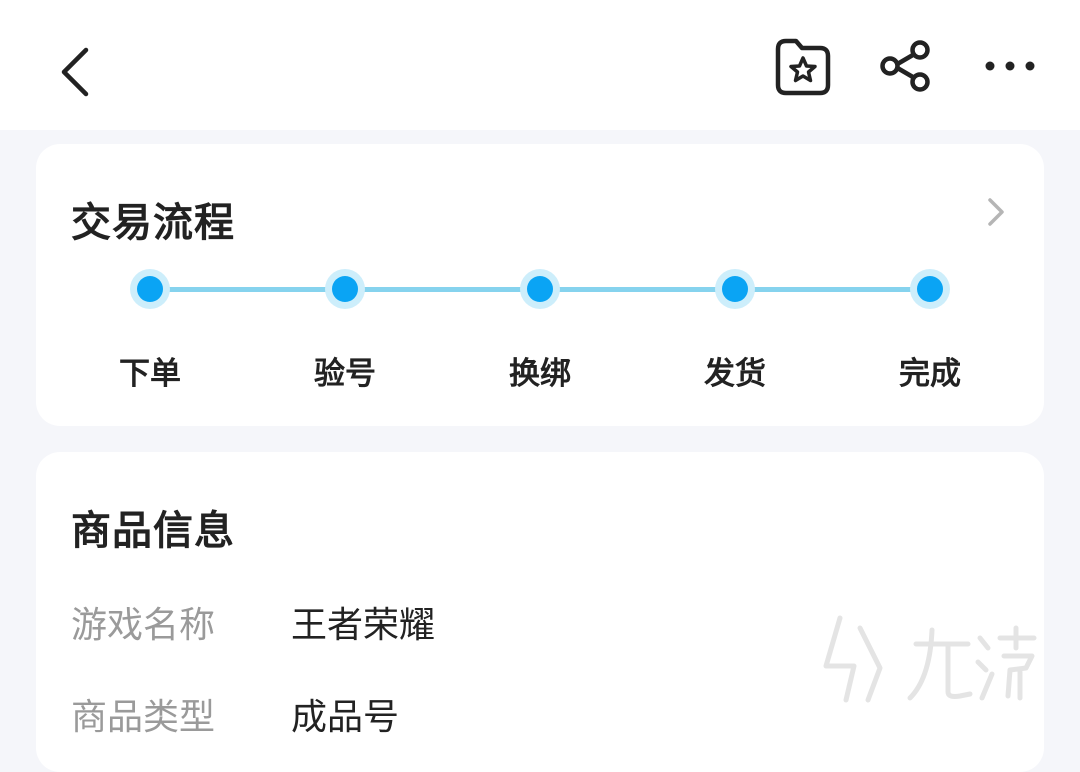  I want to click on chevron-left-icon, so click(75, 72).